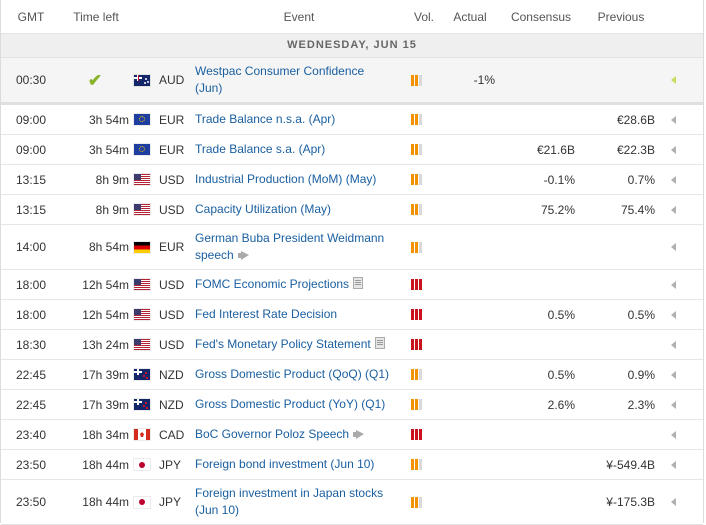  I want to click on event-name: BoC Governor Poloz Speech, so click(296, 434).